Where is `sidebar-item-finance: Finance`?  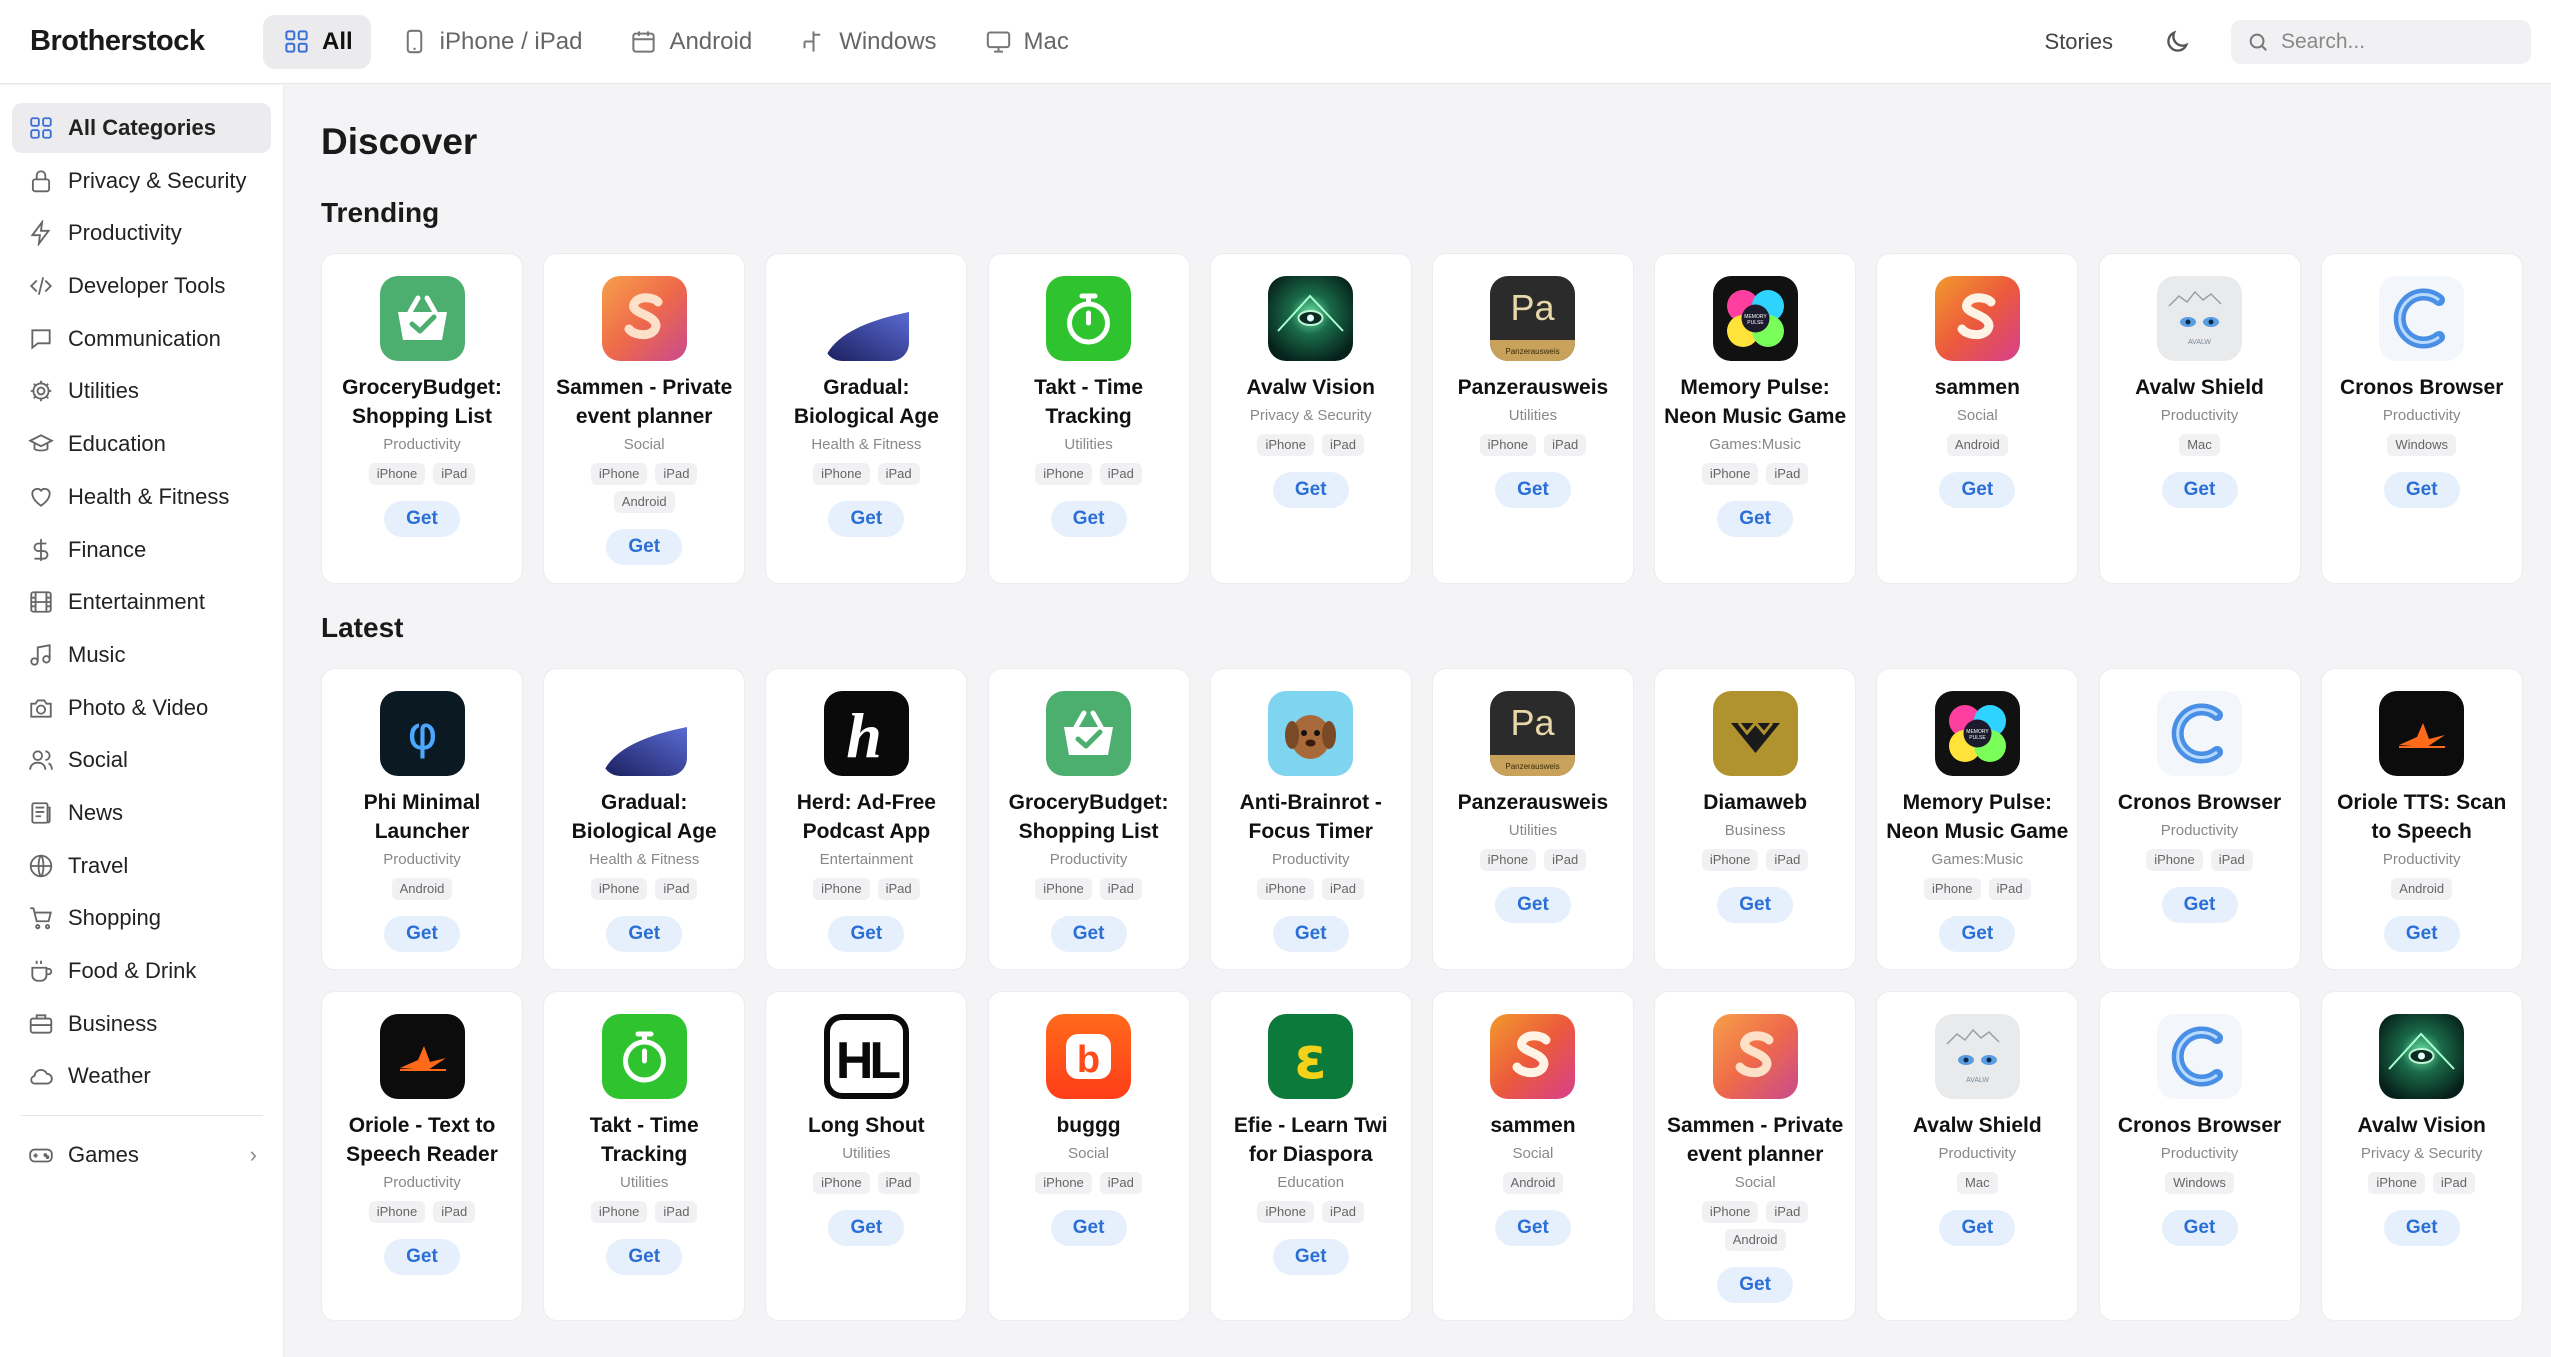
sidebar-item-finance: Finance is located at coordinates (141, 550).